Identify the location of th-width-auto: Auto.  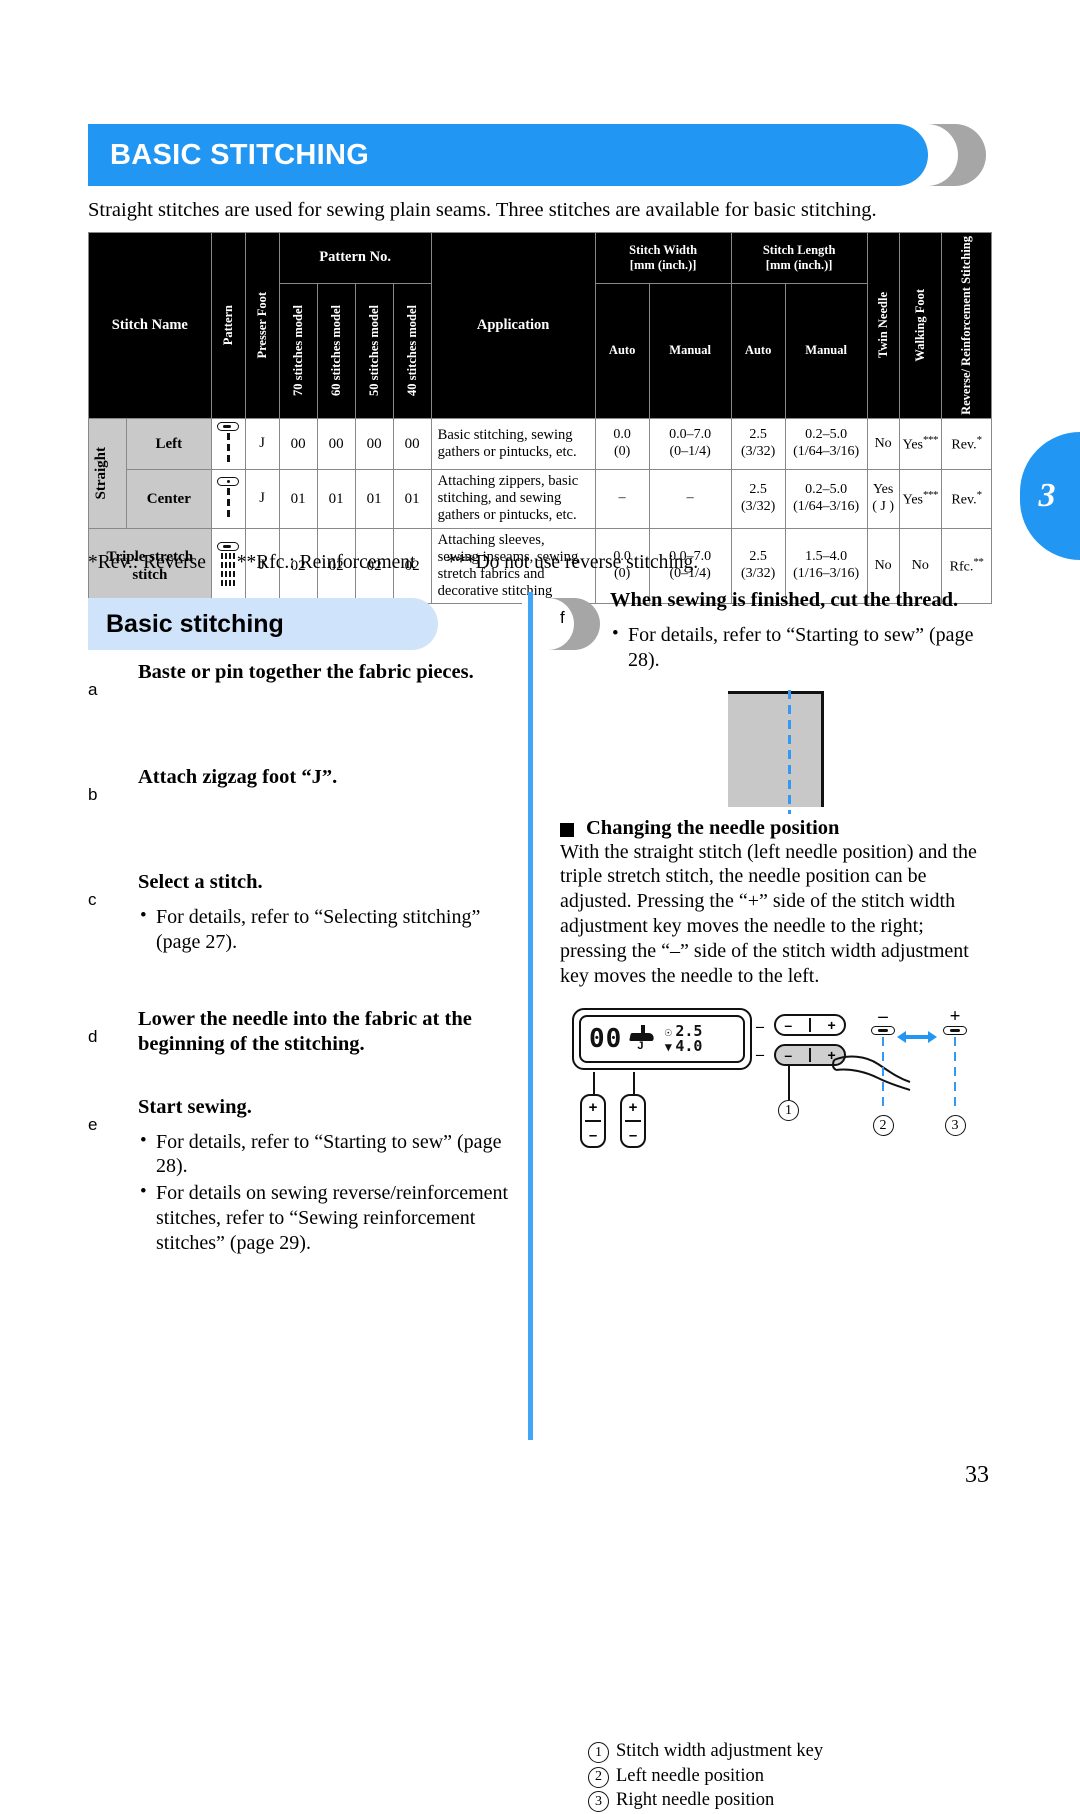
(622, 350).